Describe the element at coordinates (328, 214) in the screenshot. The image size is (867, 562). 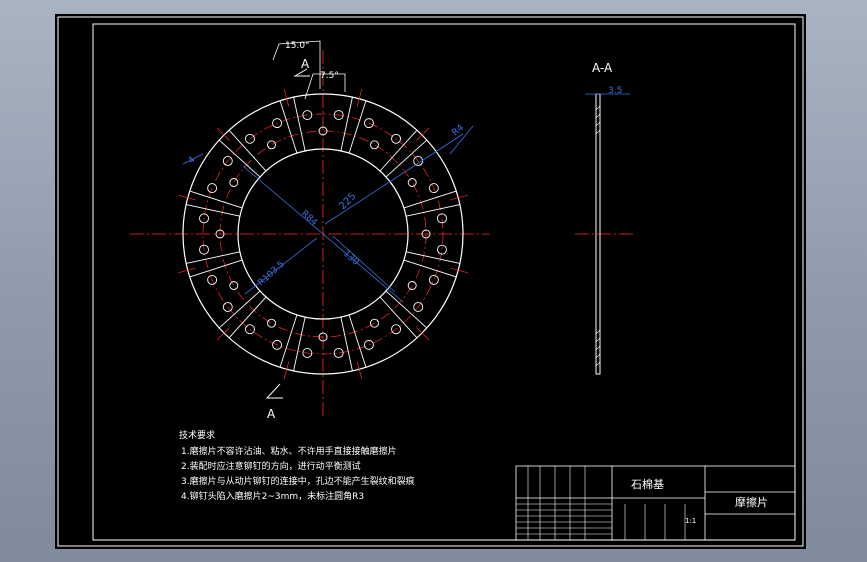
I see `dimension-lines` at that location.